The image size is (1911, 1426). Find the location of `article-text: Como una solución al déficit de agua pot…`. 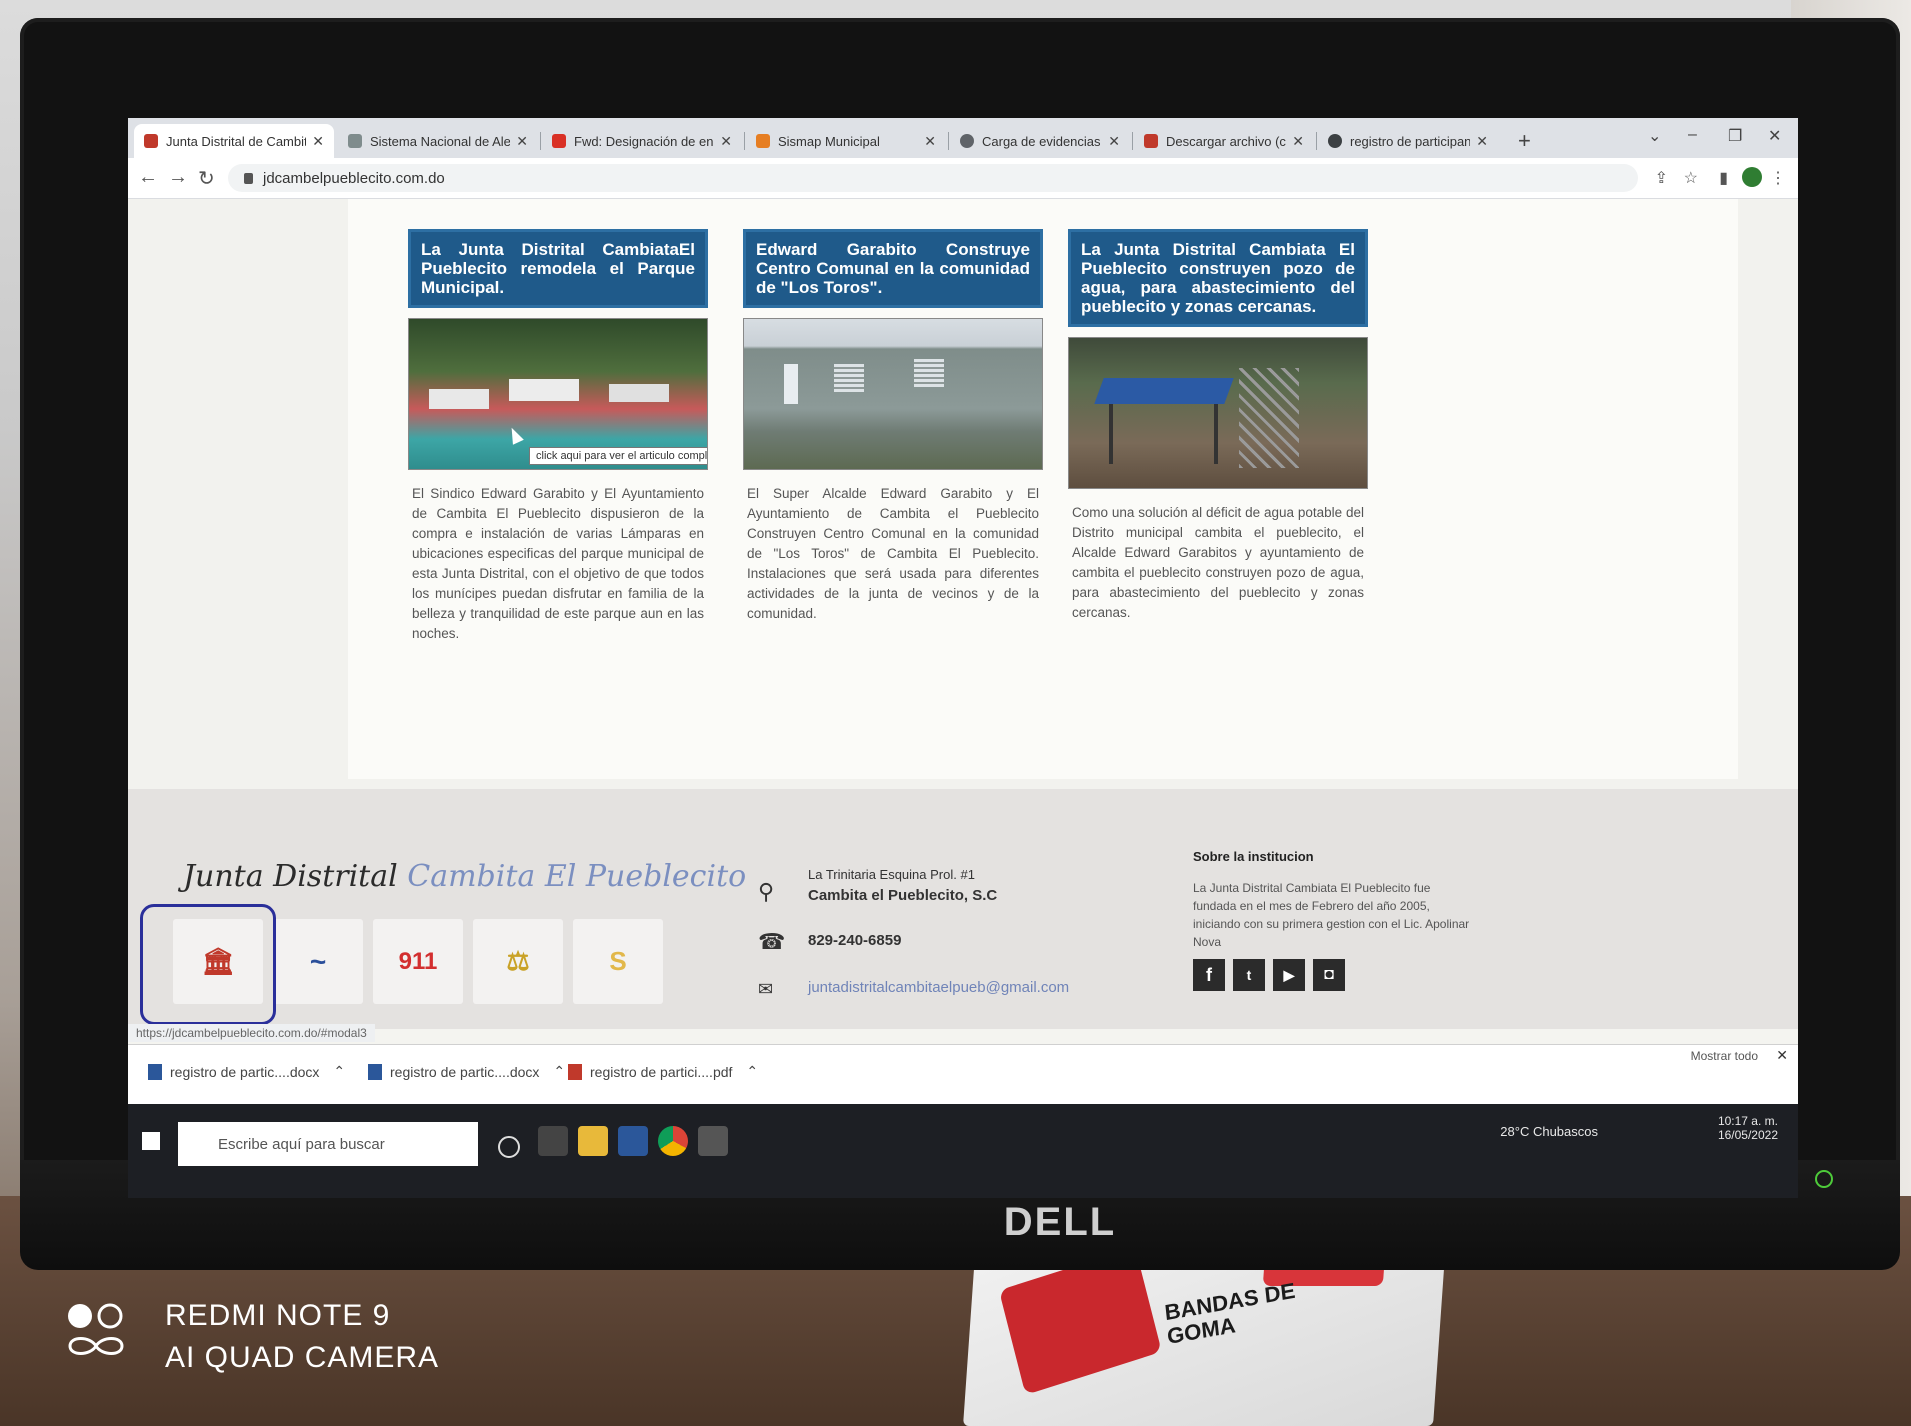

article-text: Como una solución al déficit de agua pot… is located at coordinates (1218, 562).